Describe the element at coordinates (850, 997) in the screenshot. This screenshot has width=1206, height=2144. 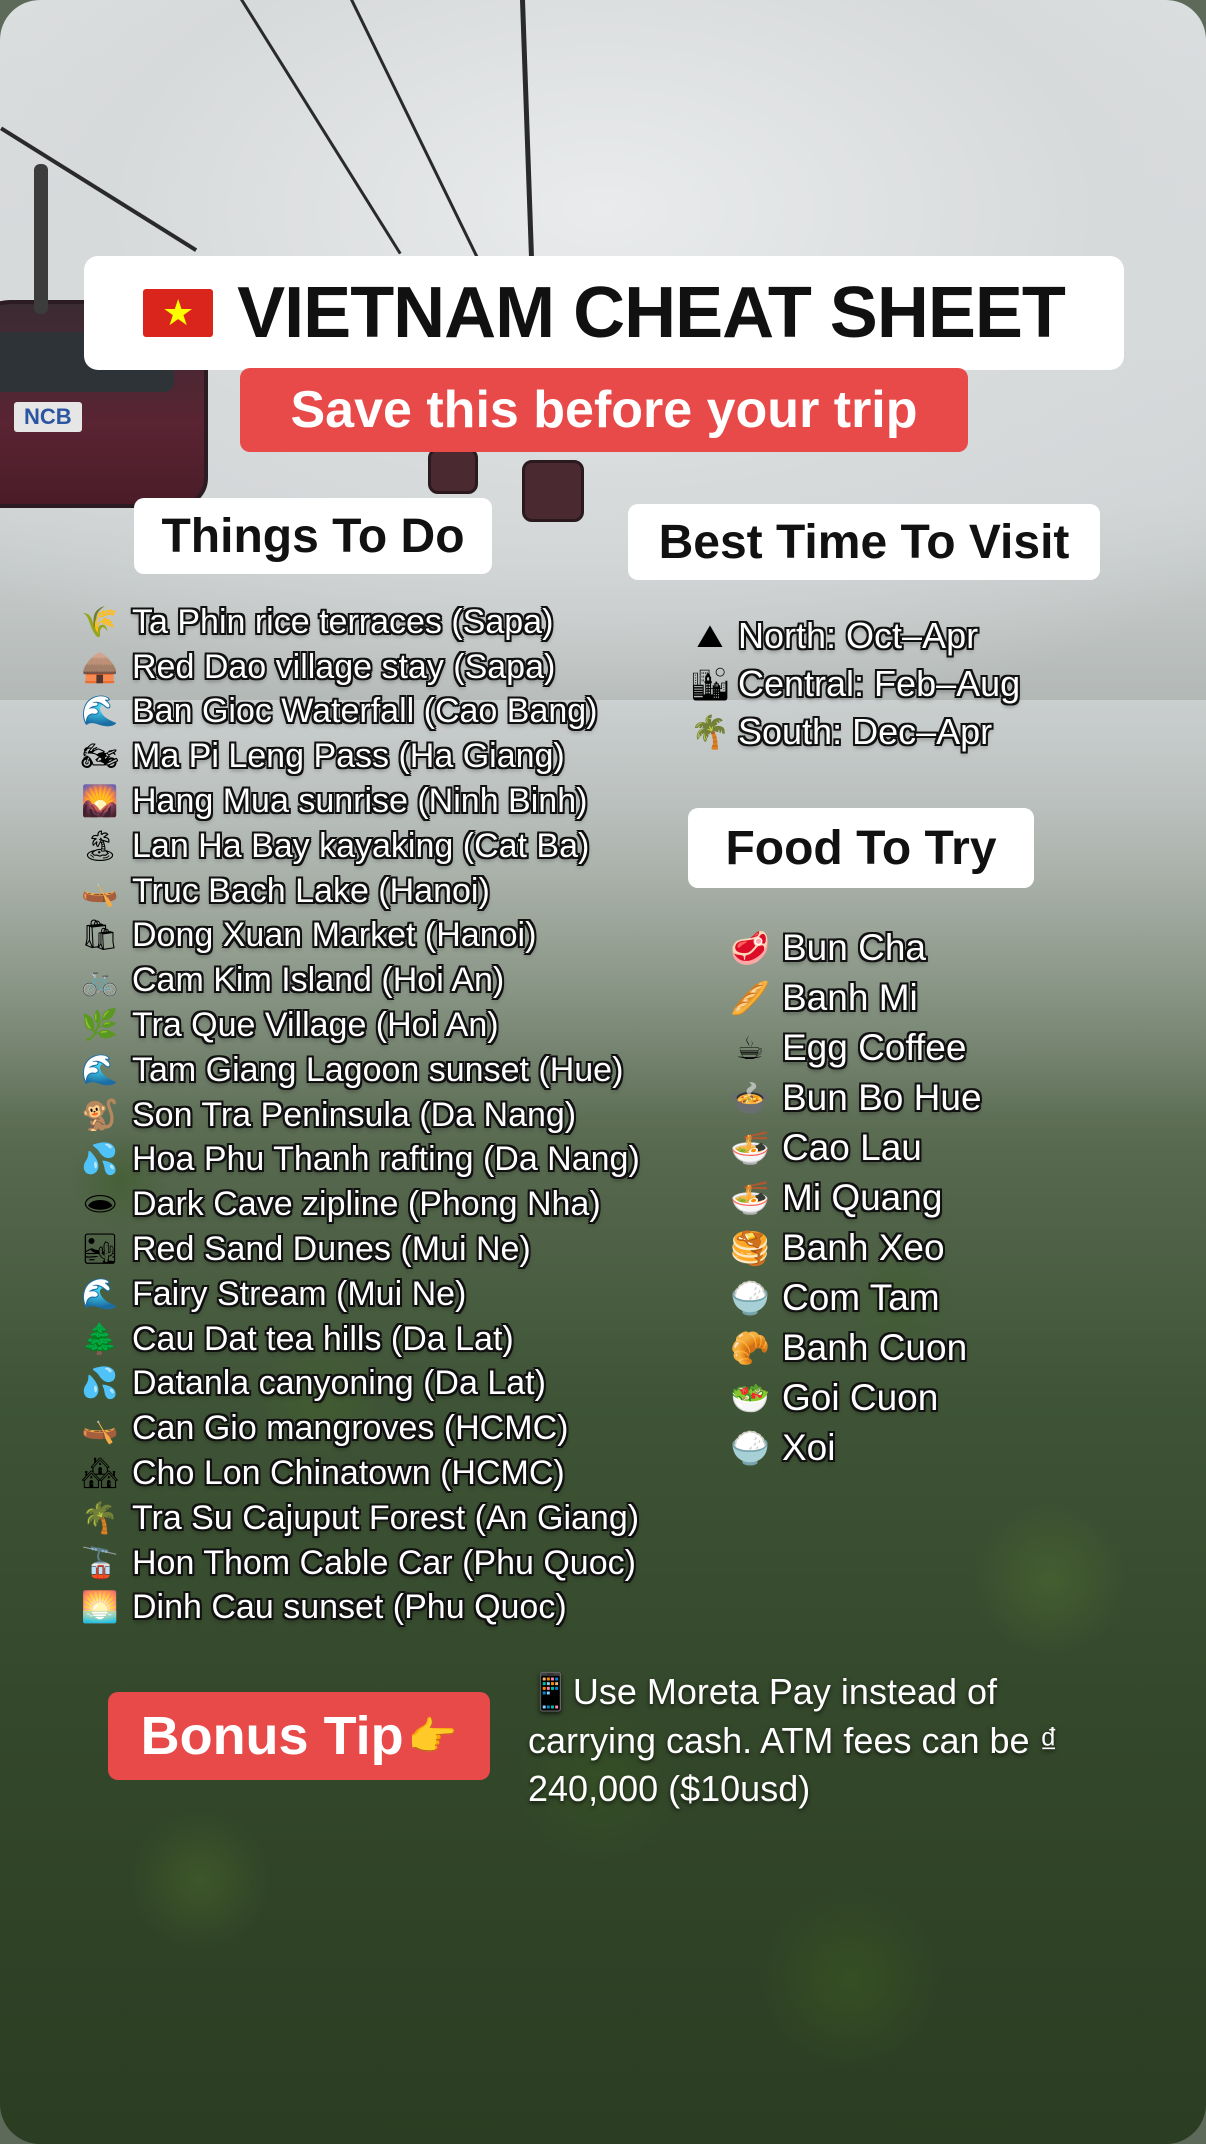
I see `food-item-label: Banh Mi` at that location.